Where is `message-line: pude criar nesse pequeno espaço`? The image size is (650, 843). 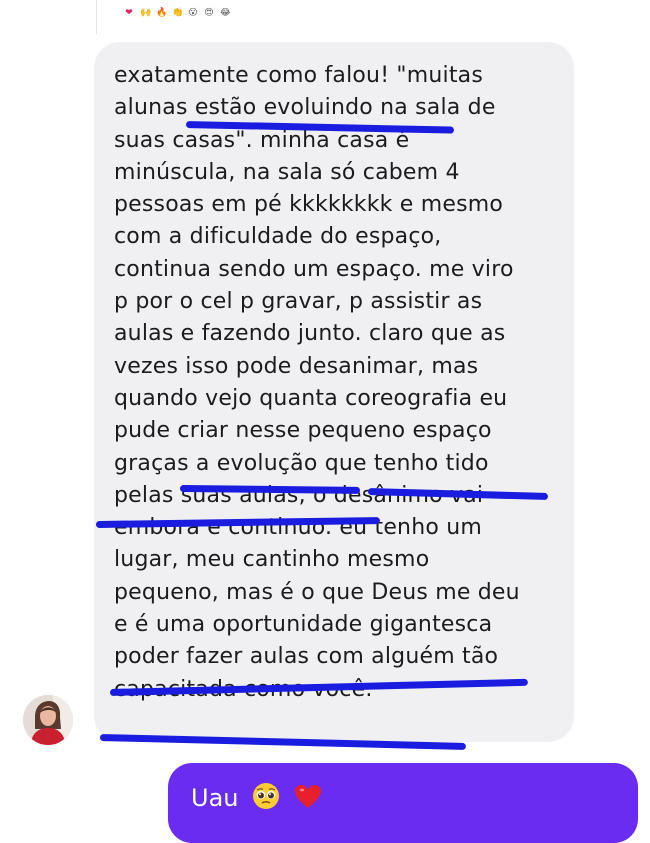 message-line: pude criar nesse pequeno espaço is located at coordinates (303, 431).